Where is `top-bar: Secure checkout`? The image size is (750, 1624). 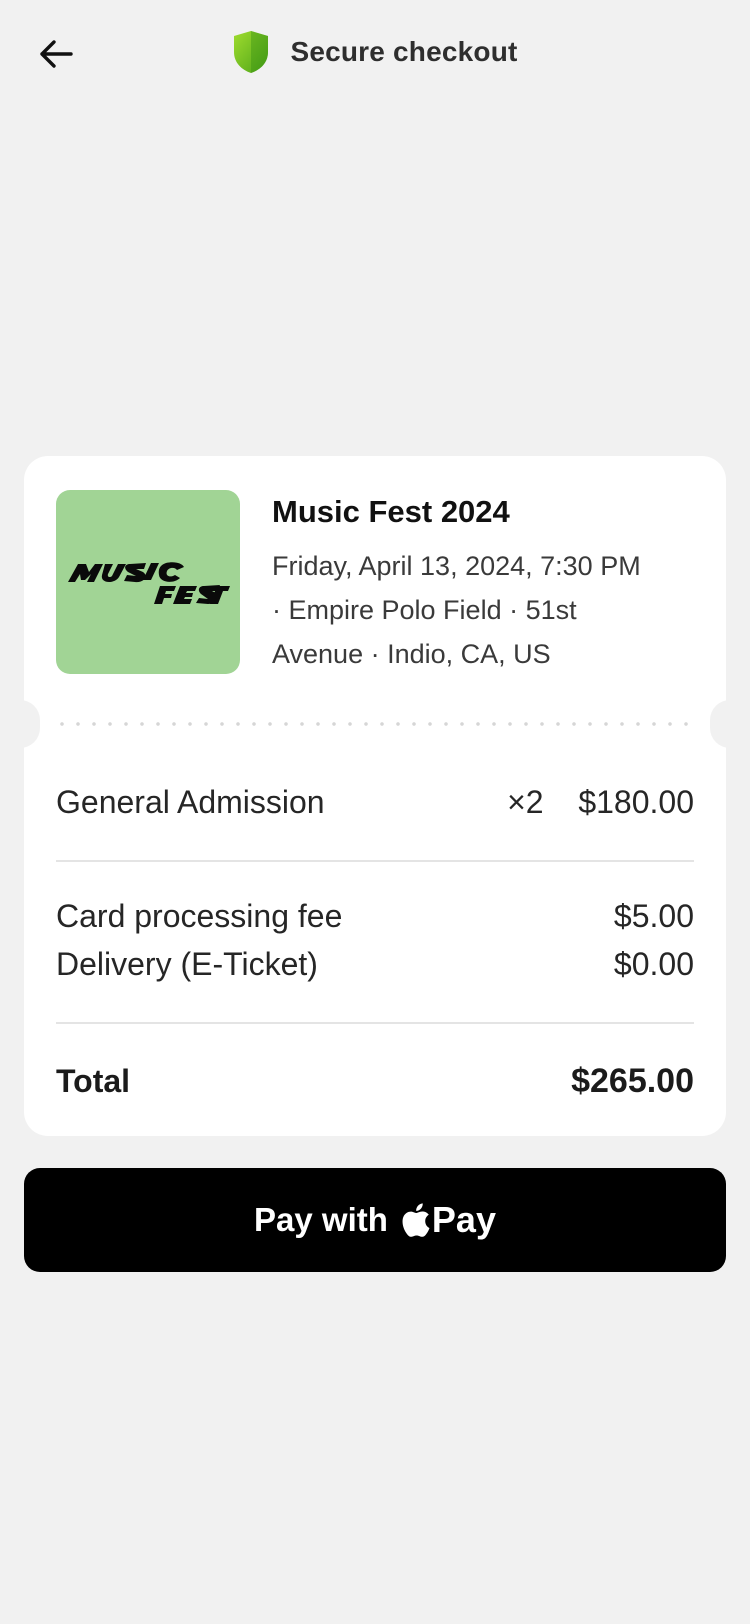 top-bar: Secure checkout is located at coordinates (375, 52).